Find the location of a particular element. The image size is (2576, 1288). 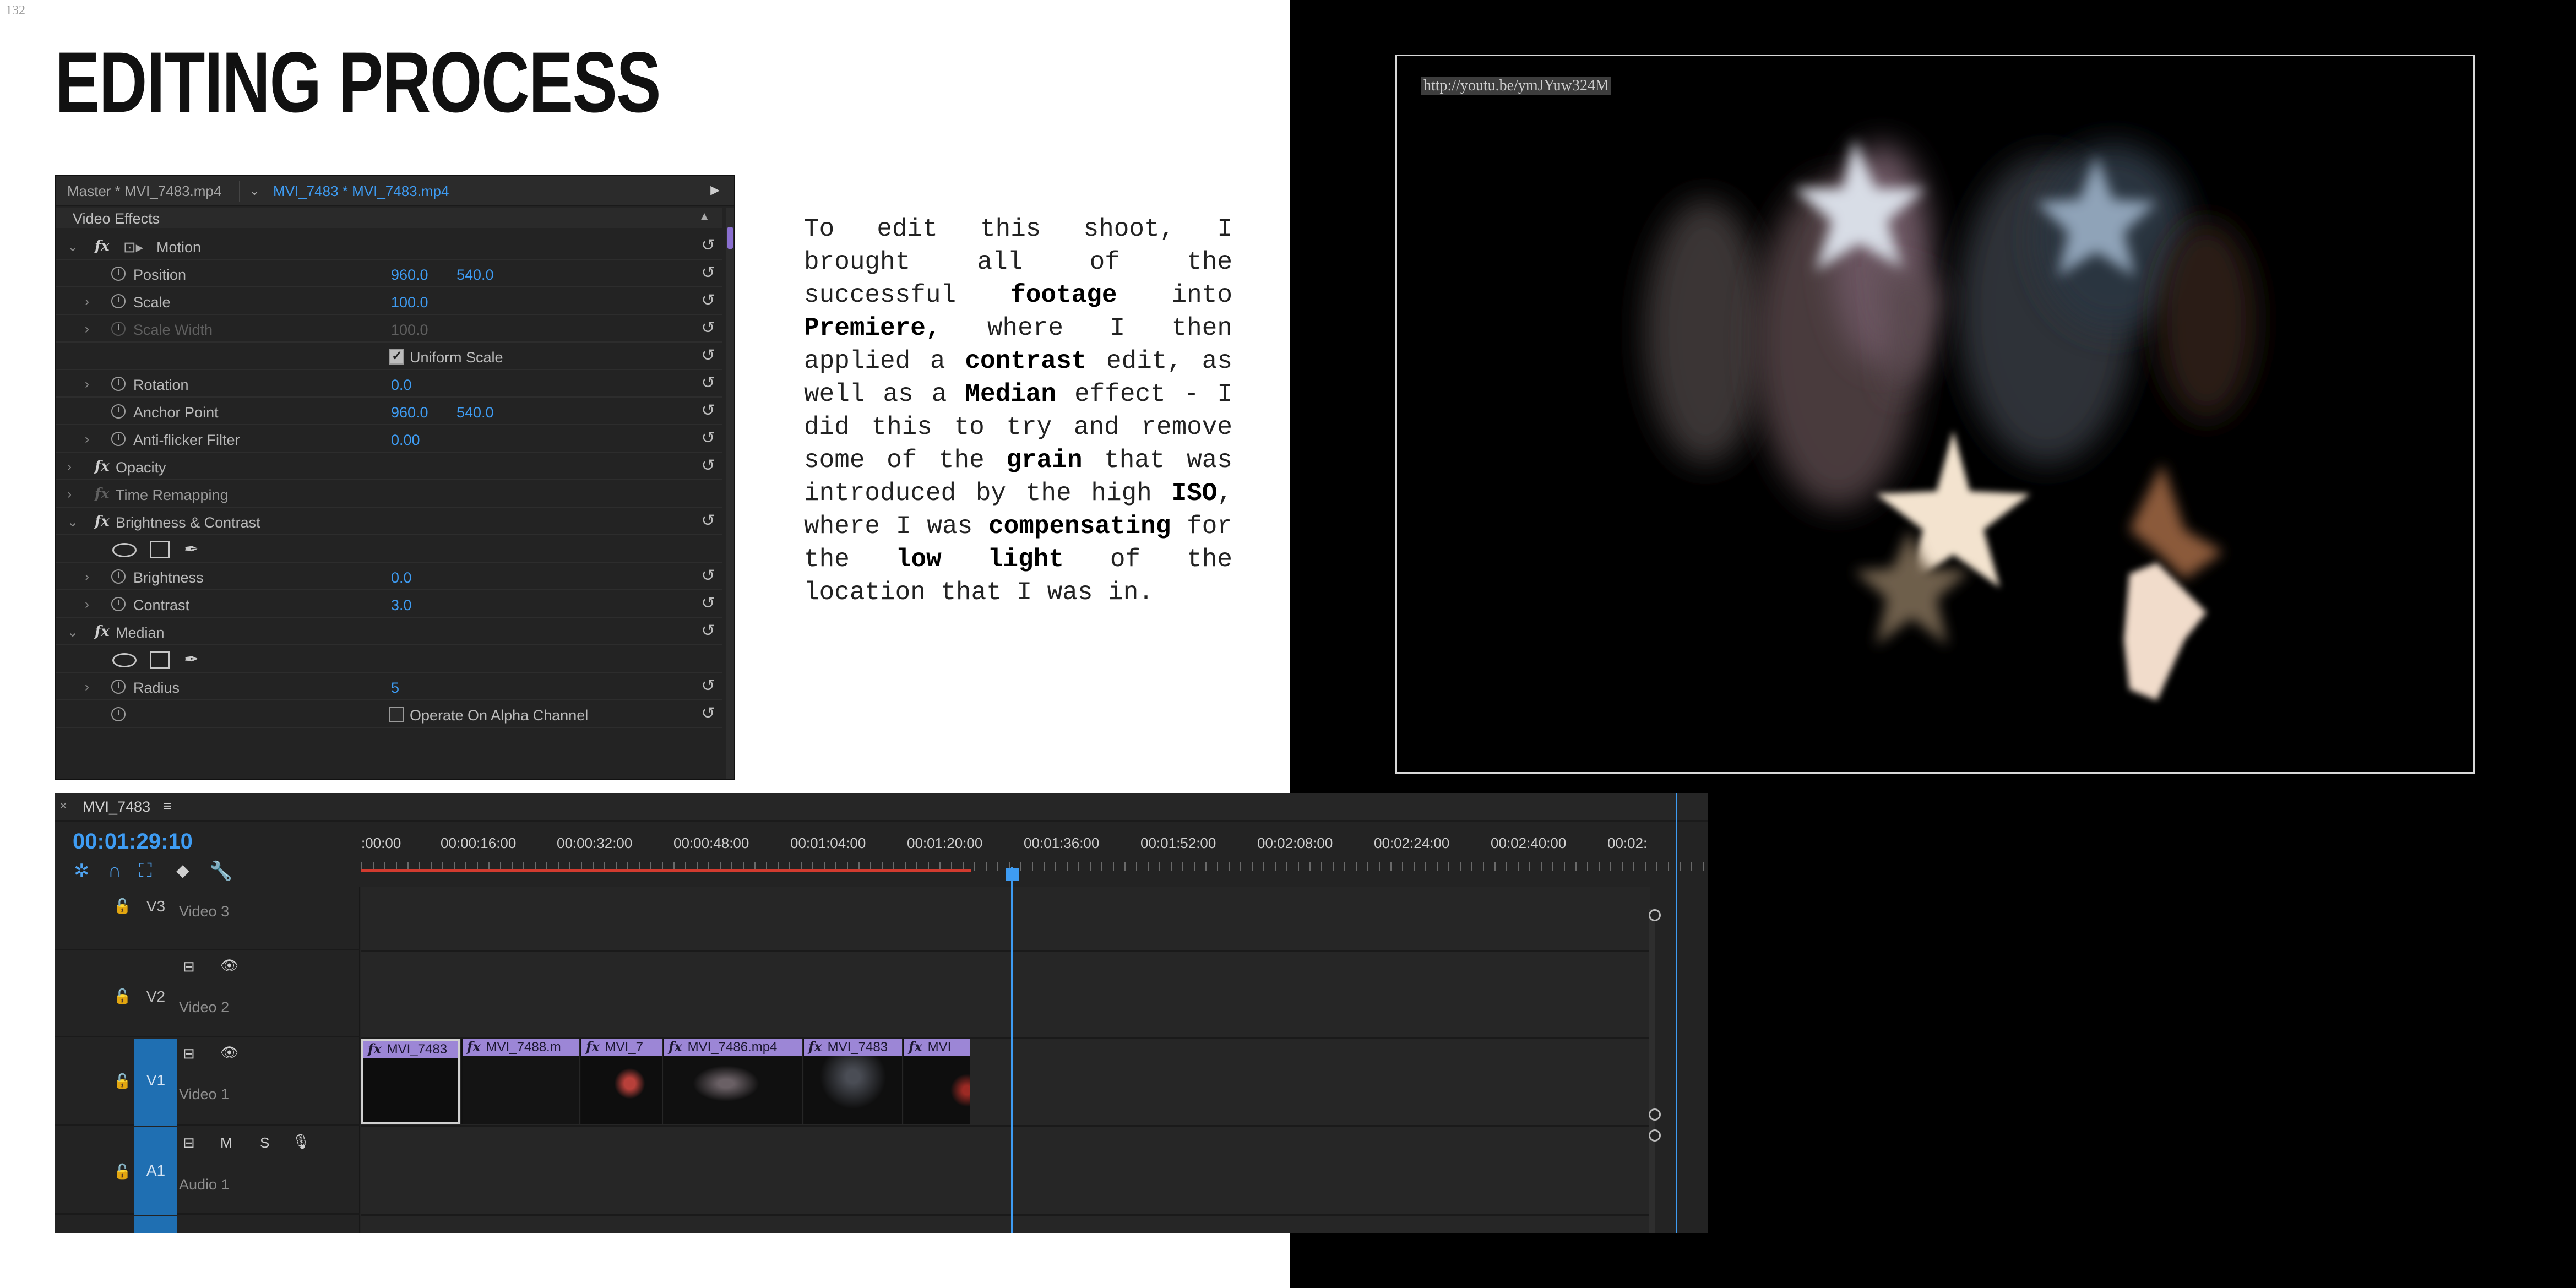

microphone-icon: 🎙 is located at coordinates (301, 1141).